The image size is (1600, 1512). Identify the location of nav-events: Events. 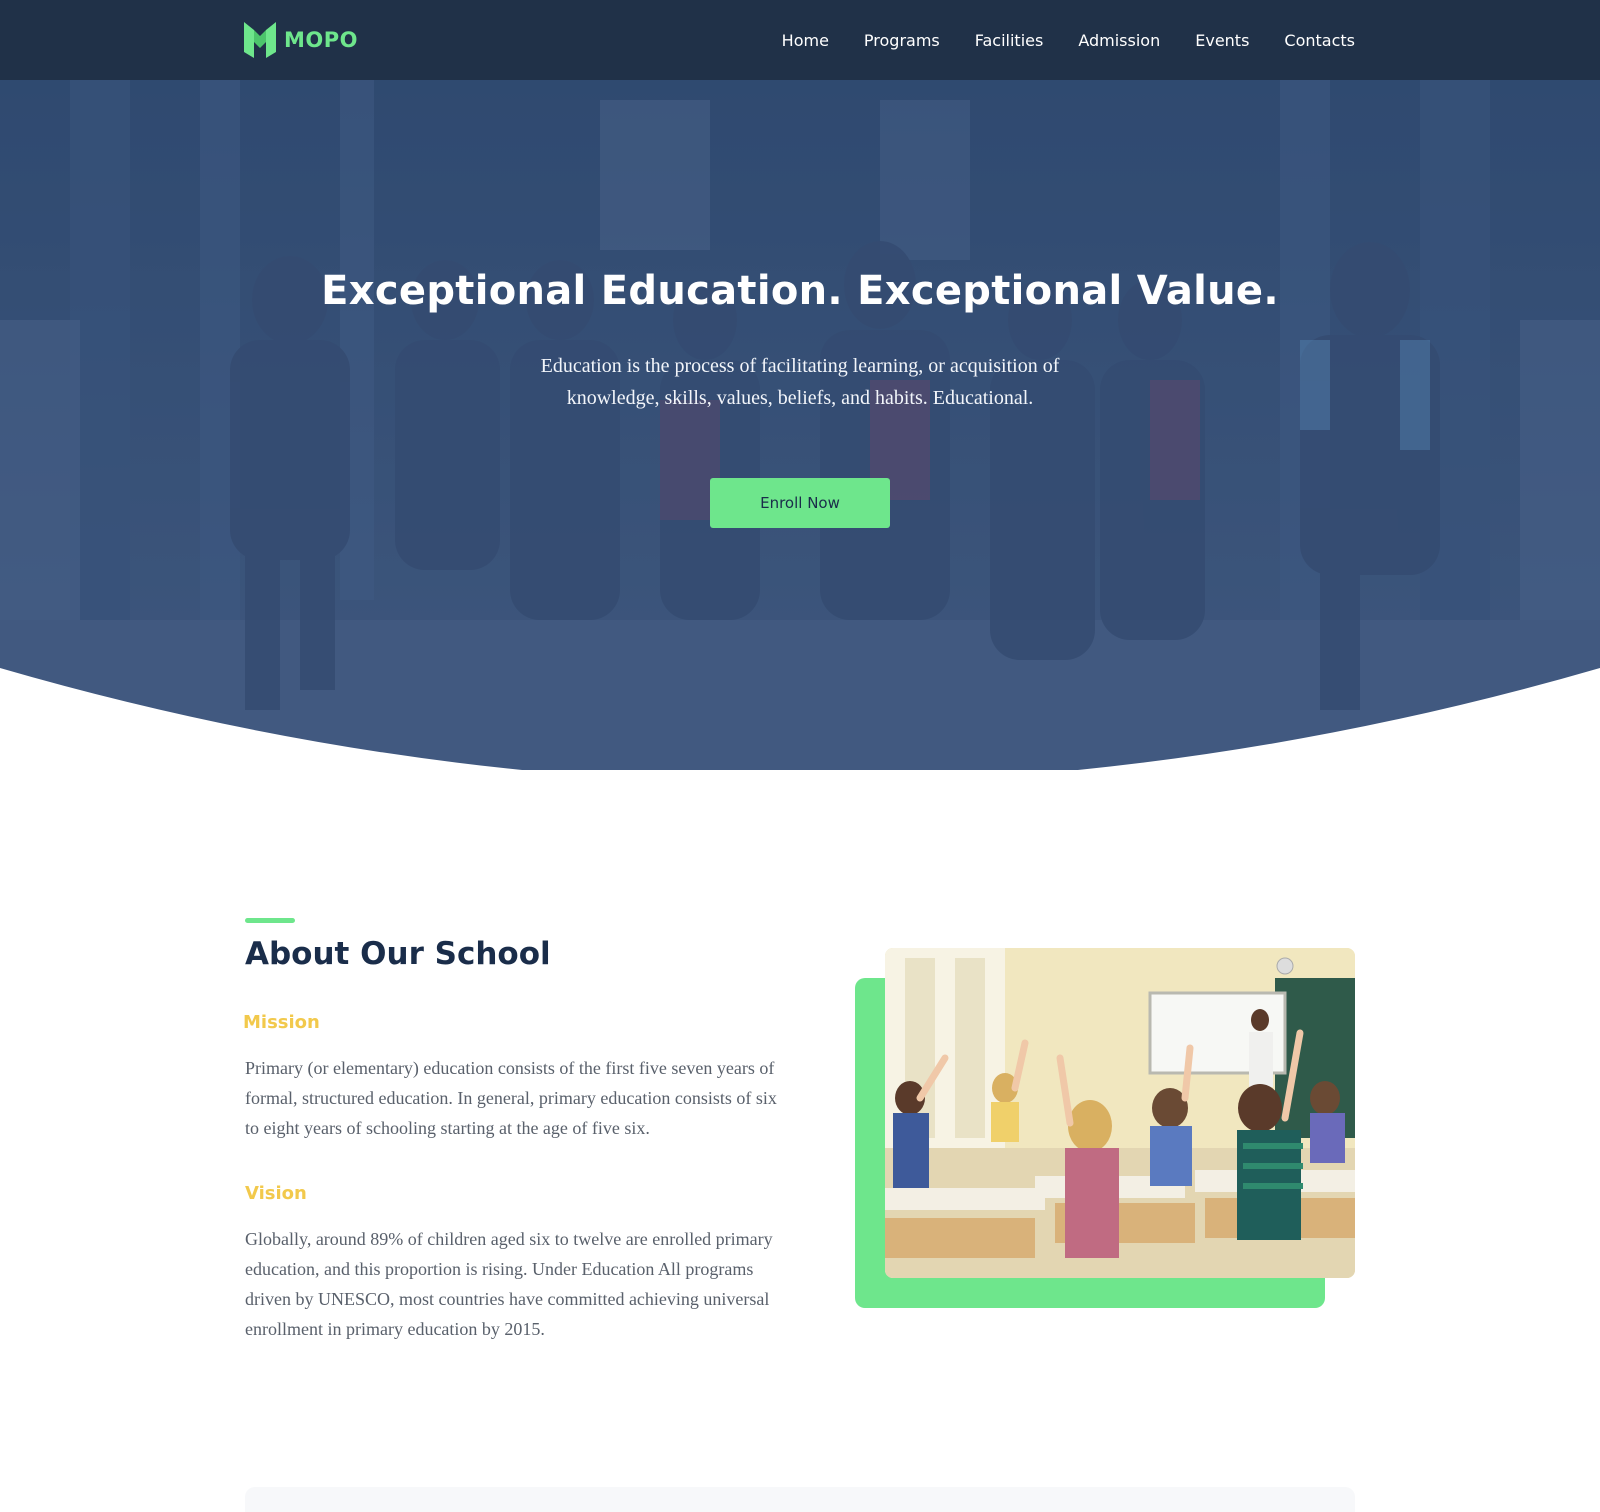
(1222, 40).